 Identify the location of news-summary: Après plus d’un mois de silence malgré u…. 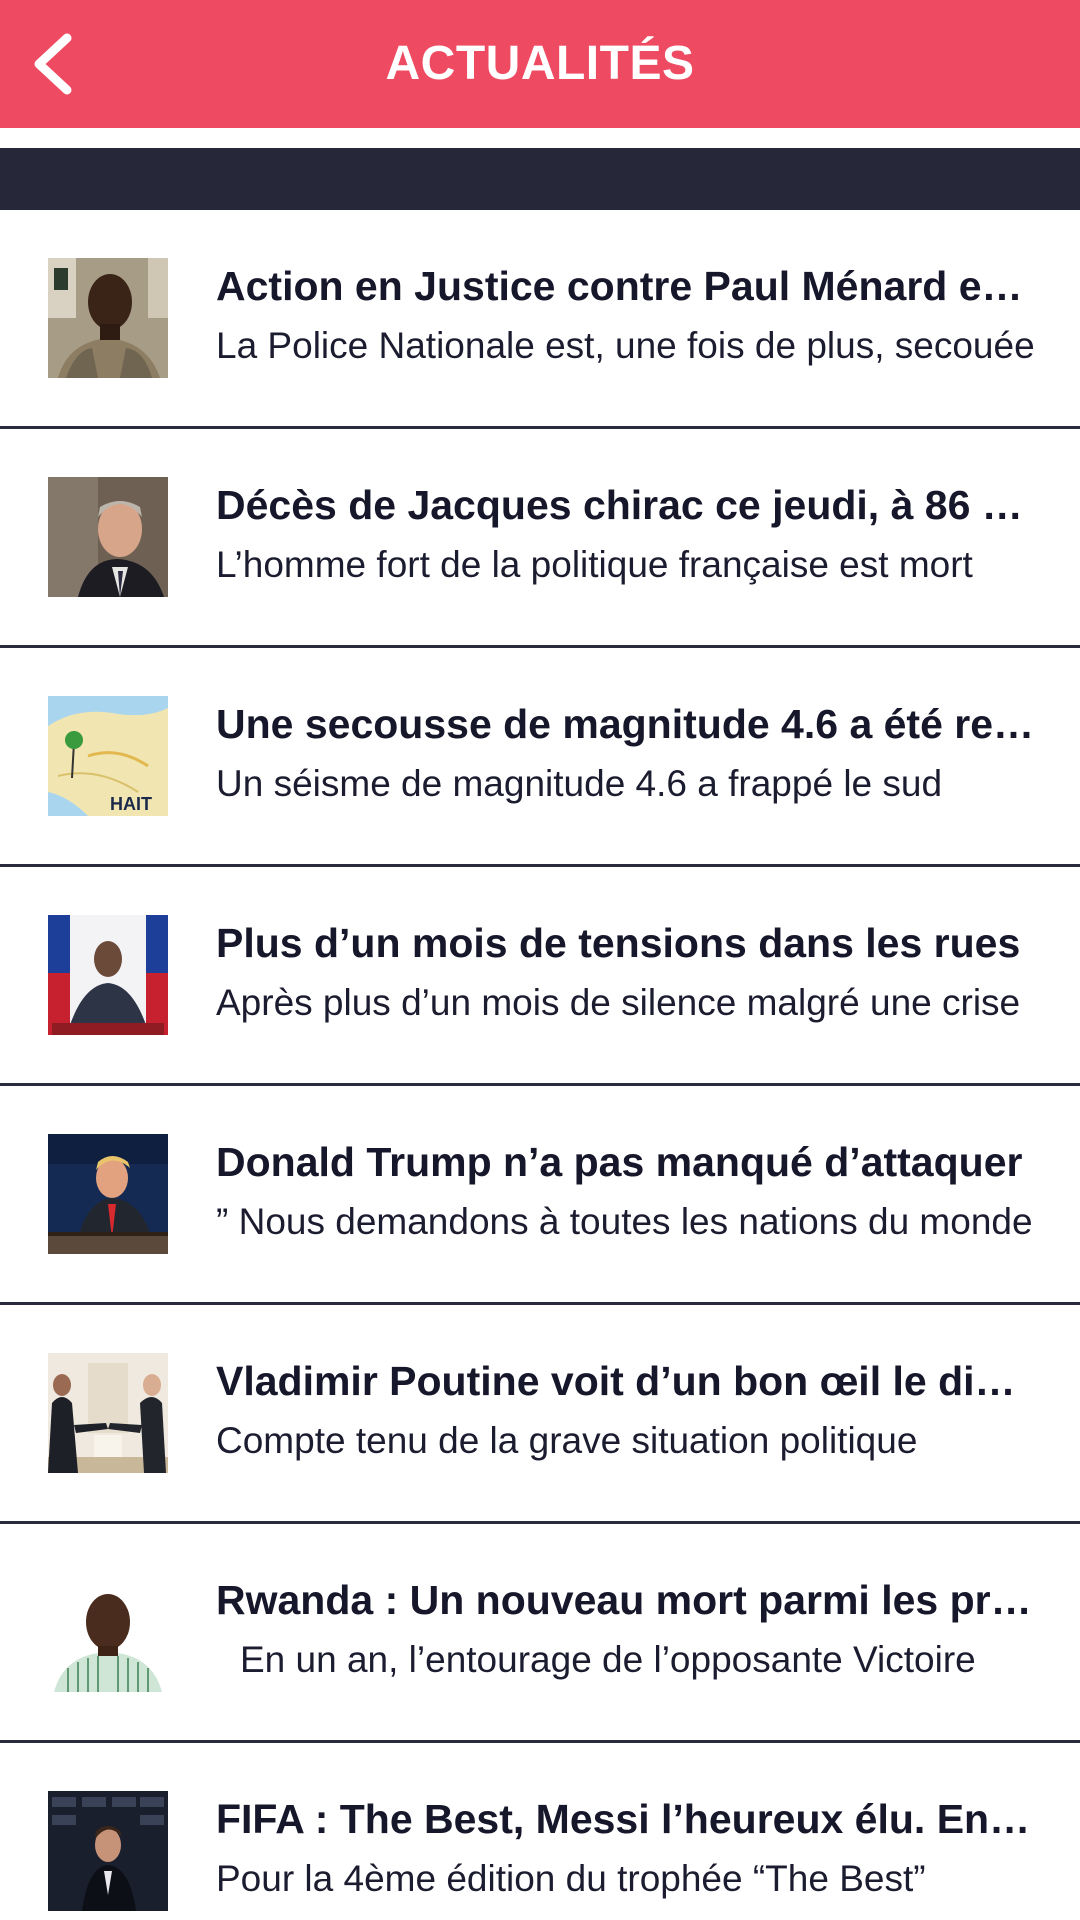
(618, 1002).